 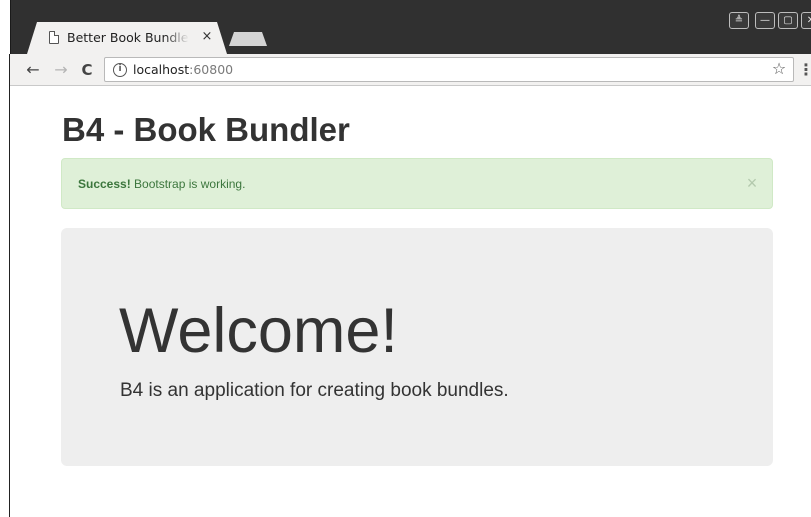 What do you see at coordinates (120, 70) in the screenshot?
I see `info-icon: i` at bounding box center [120, 70].